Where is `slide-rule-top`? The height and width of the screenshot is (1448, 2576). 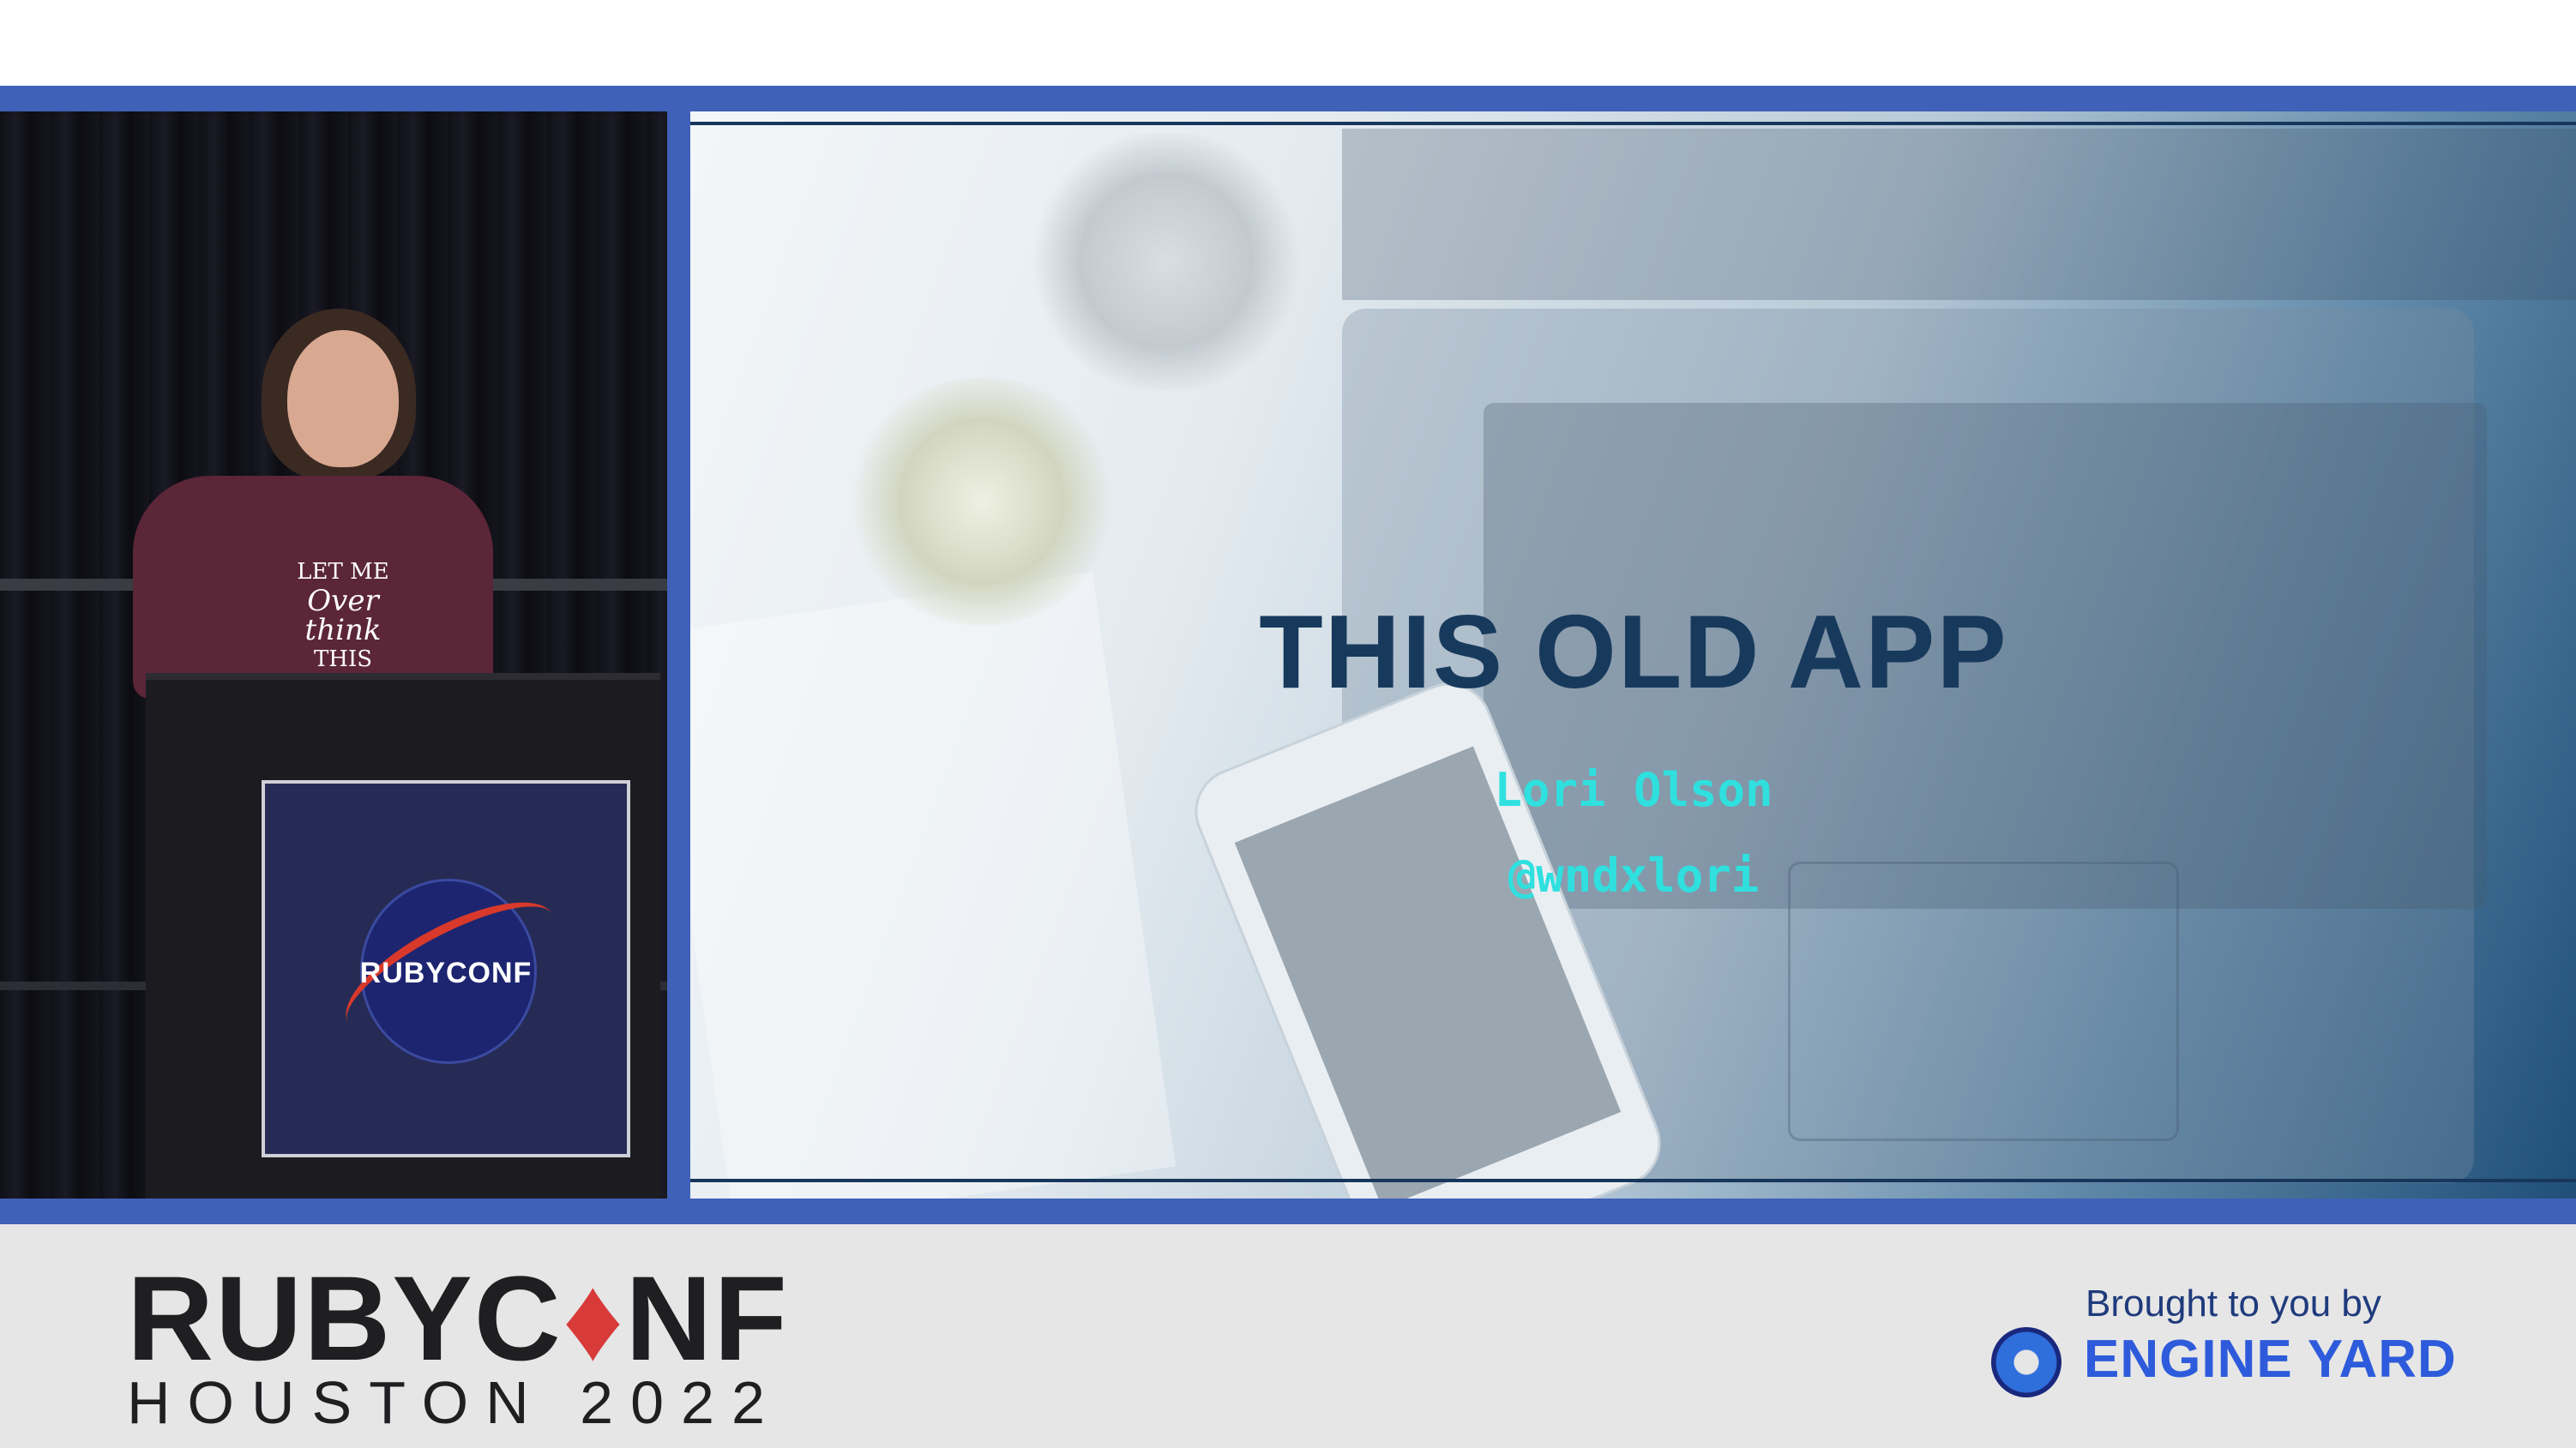 slide-rule-top is located at coordinates (1633, 123).